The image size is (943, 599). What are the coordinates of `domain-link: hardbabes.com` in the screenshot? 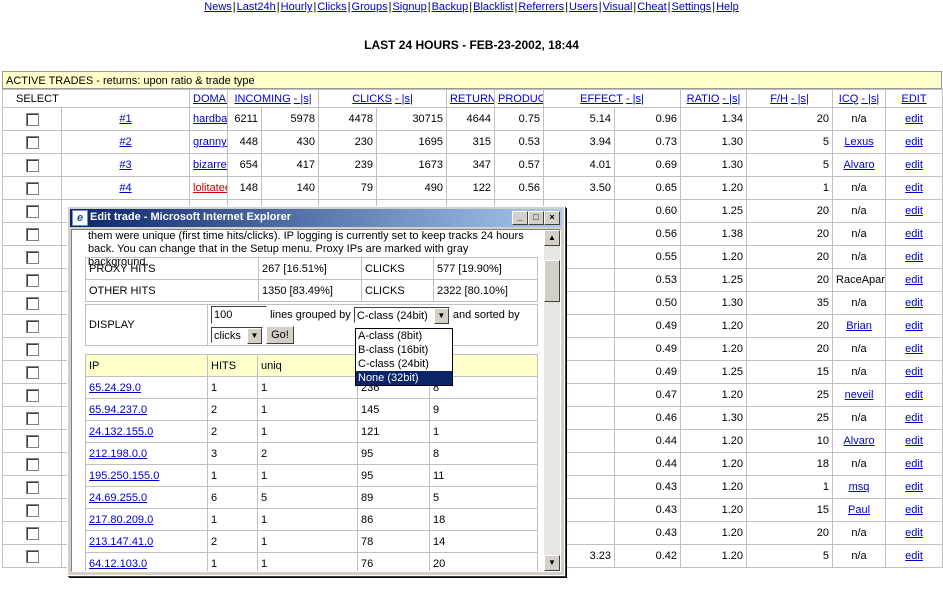 It's located at (210, 119).